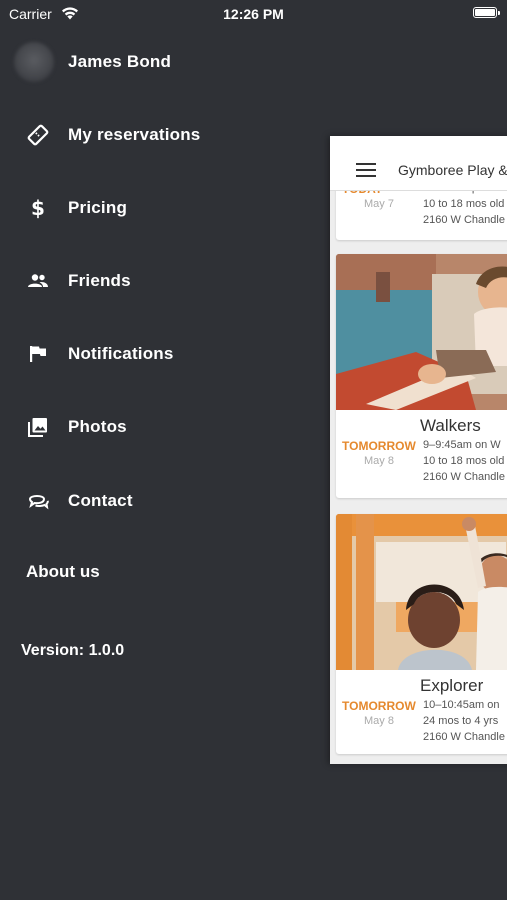 The image size is (507, 900). What do you see at coordinates (38, 354) in the screenshot?
I see `flag-icon` at bounding box center [38, 354].